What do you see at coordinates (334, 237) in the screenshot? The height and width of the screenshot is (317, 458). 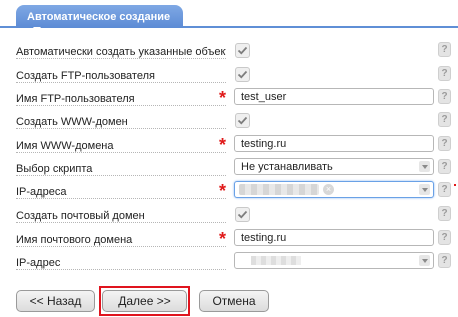 I see `mail-domain-input: testing.ru` at bounding box center [334, 237].